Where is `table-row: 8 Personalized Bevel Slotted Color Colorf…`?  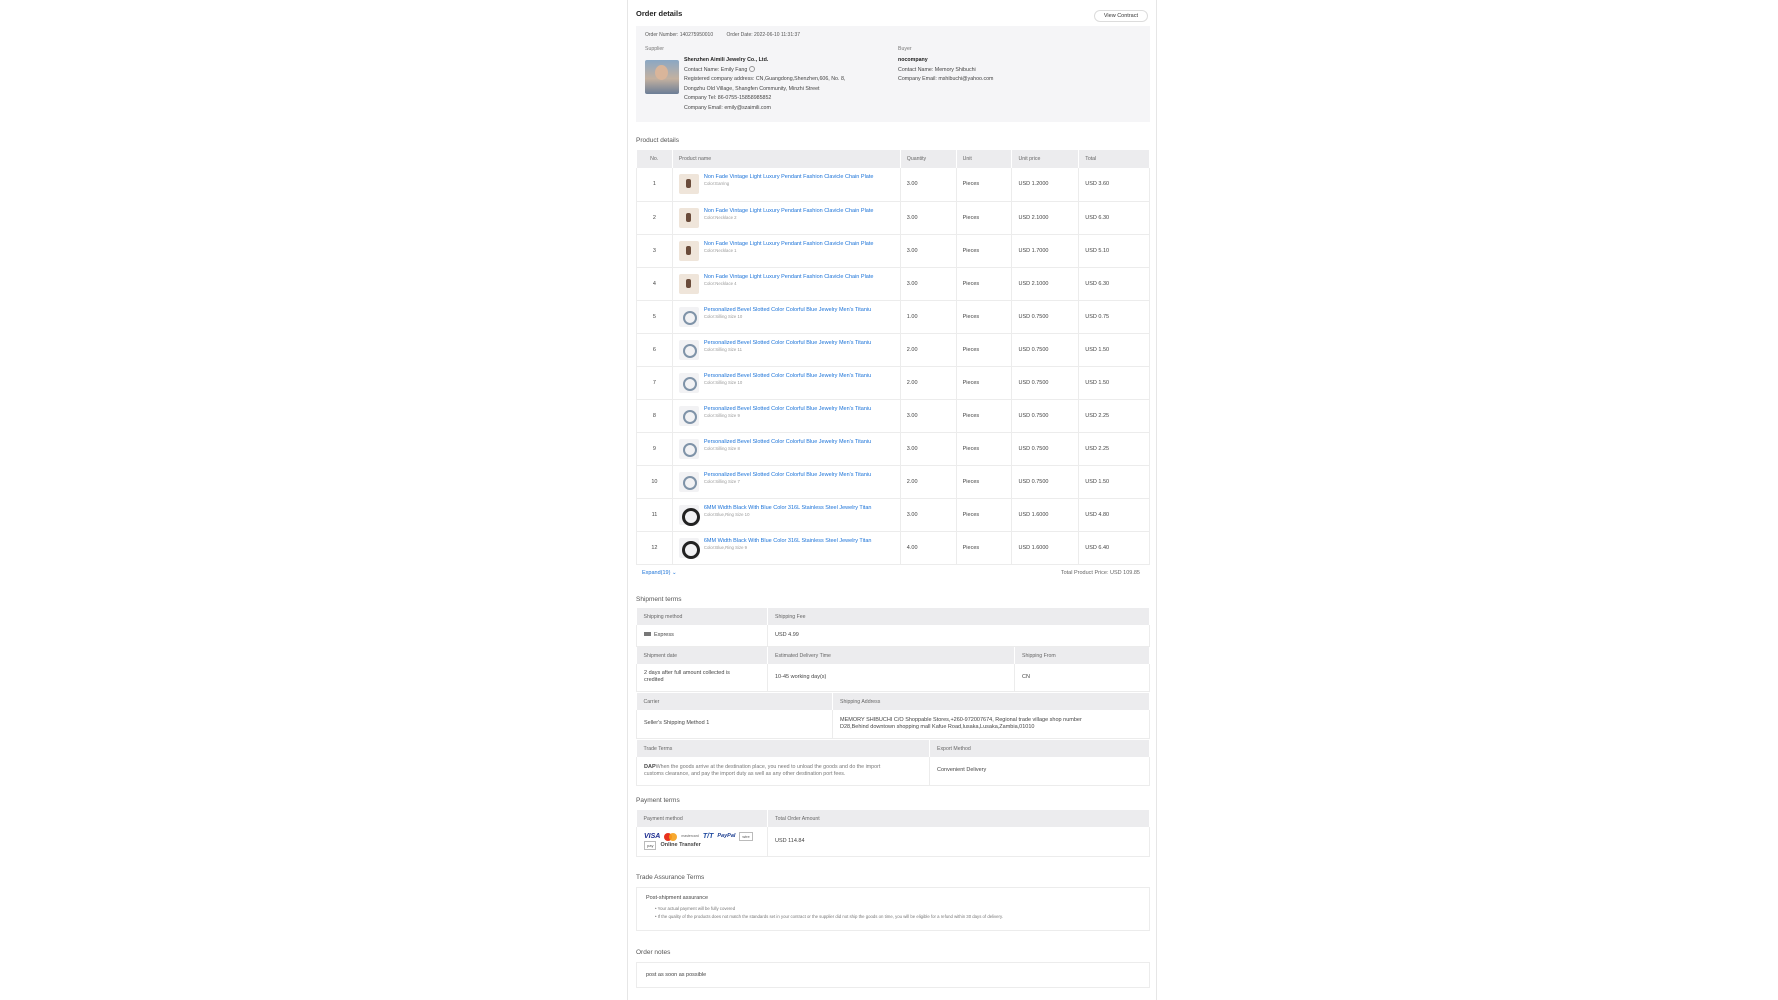 table-row: 8 Personalized Bevel Slotted Color Colorf… is located at coordinates (893, 416).